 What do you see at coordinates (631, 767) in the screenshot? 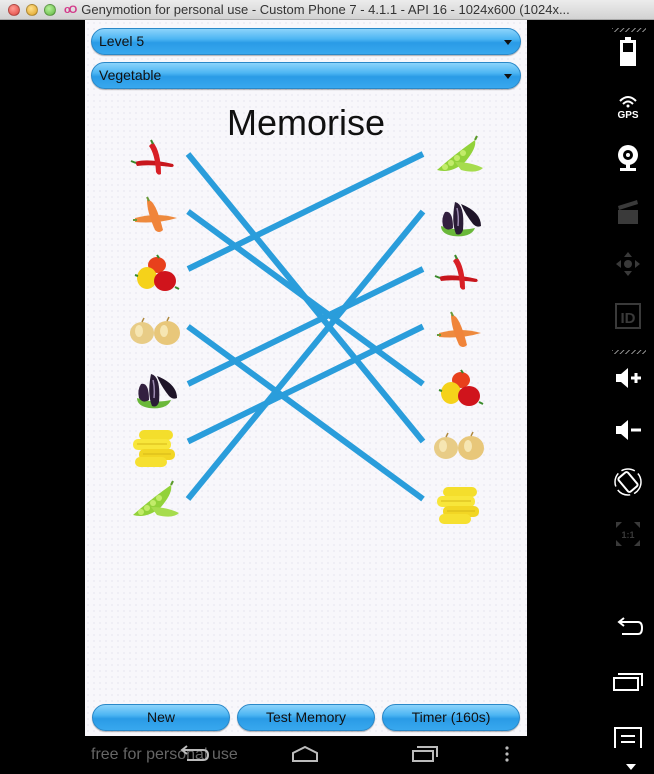
I see `scroll-down-icon` at bounding box center [631, 767].